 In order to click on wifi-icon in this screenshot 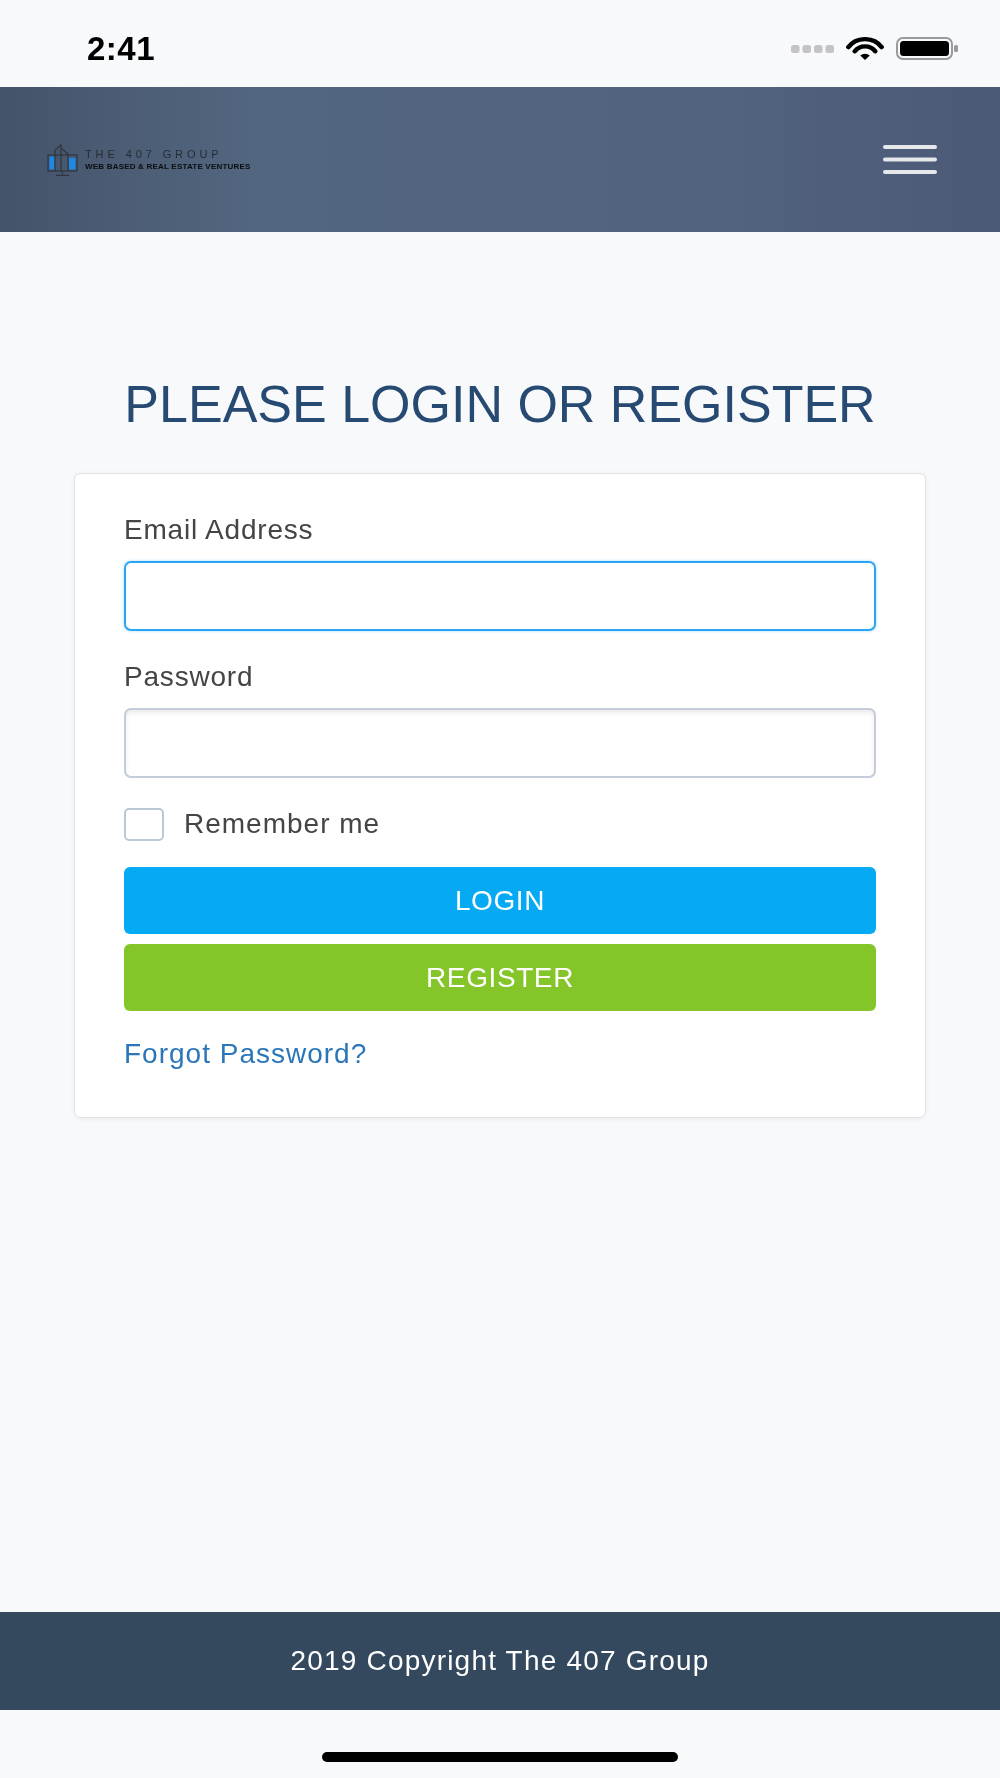, I will do `click(865, 48)`.